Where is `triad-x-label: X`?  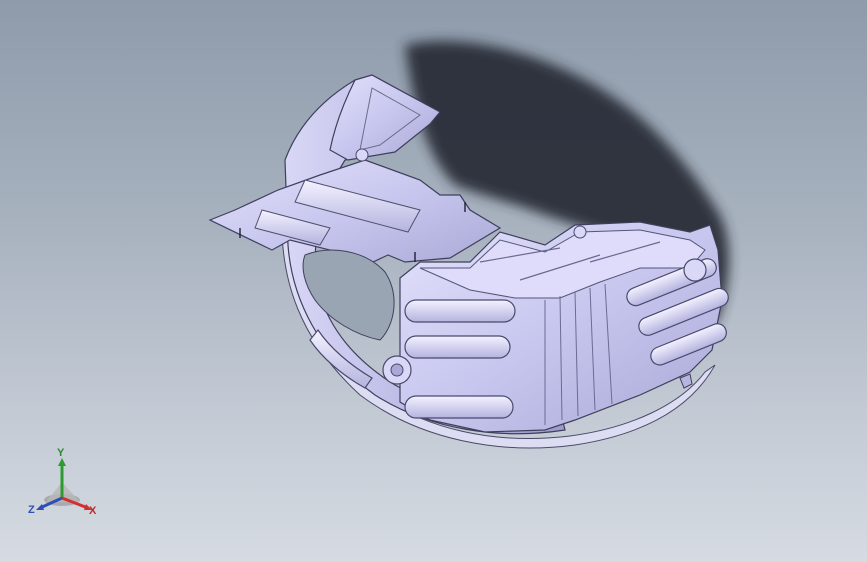
triad-x-label: X is located at coordinates (93, 511).